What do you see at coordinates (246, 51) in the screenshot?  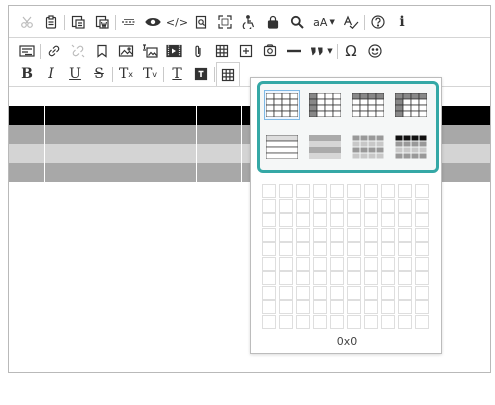 I see `special-box-icon` at bounding box center [246, 51].